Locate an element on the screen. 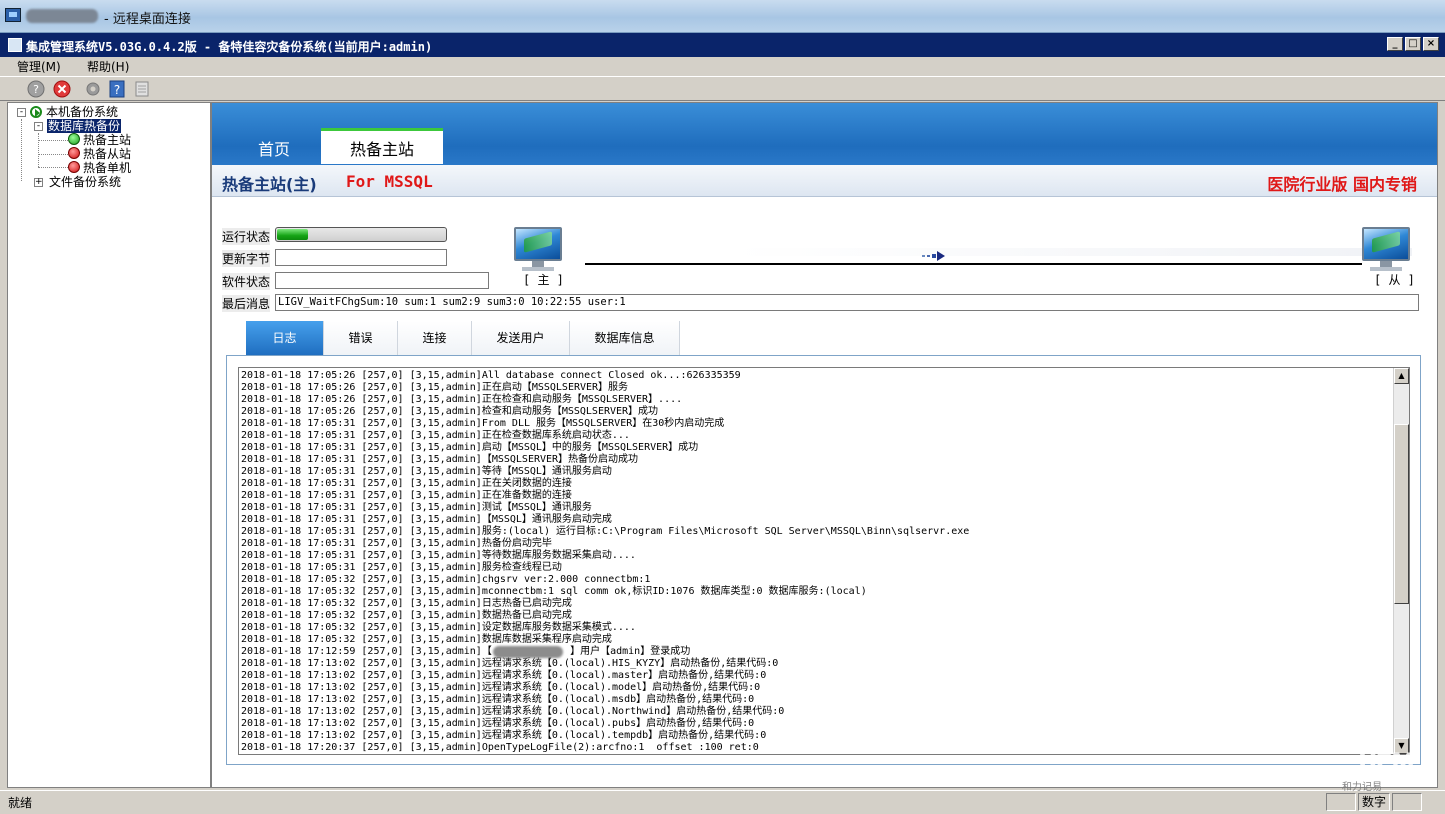 This screenshot has height=814, width=1445. play-icon is located at coordinates (36, 112).